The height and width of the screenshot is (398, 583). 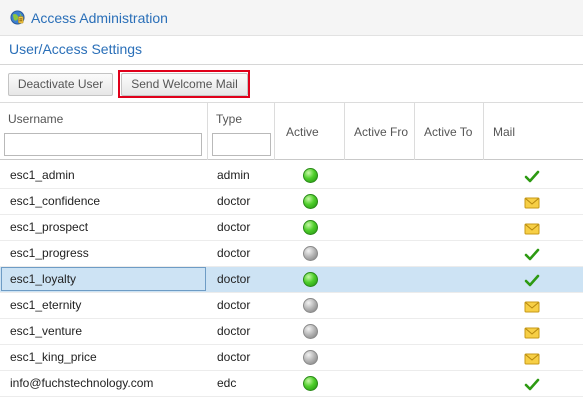 What do you see at coordinates (36, 119) in the screenshot?
I see `column-label-username: Username` at bounding box center [36, 119].